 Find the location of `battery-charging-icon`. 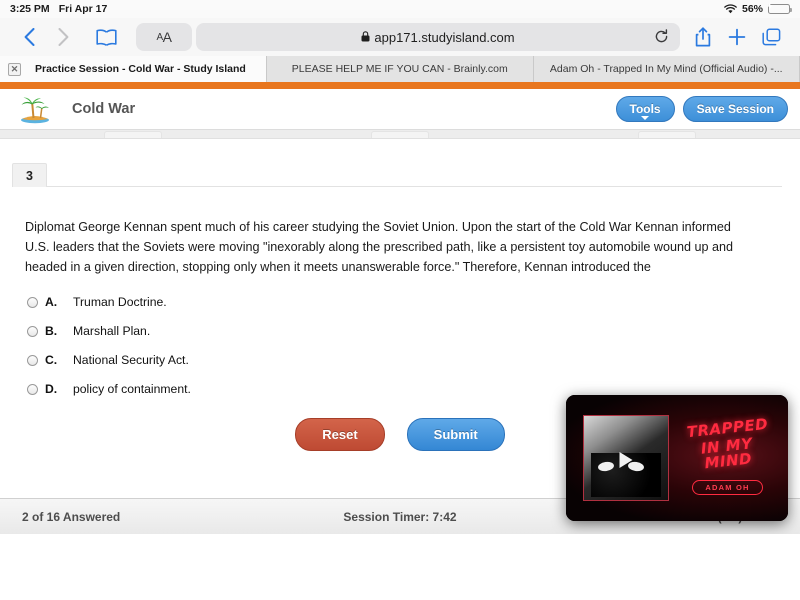

battery-charging-icon is located at coordinates (779, 8).